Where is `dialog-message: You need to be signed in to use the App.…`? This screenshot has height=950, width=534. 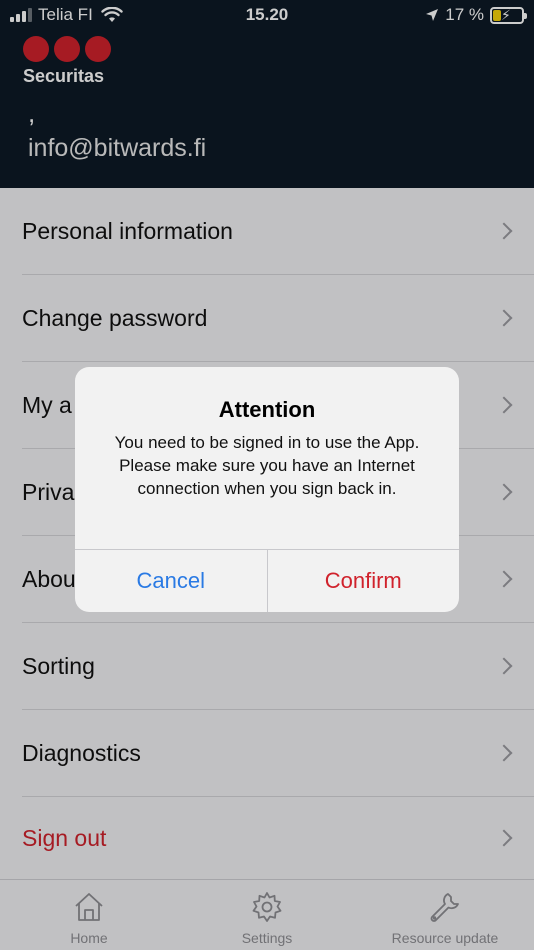 dialog-message: You need to be signed in to use the App.… is located at coordinates (267, 465).